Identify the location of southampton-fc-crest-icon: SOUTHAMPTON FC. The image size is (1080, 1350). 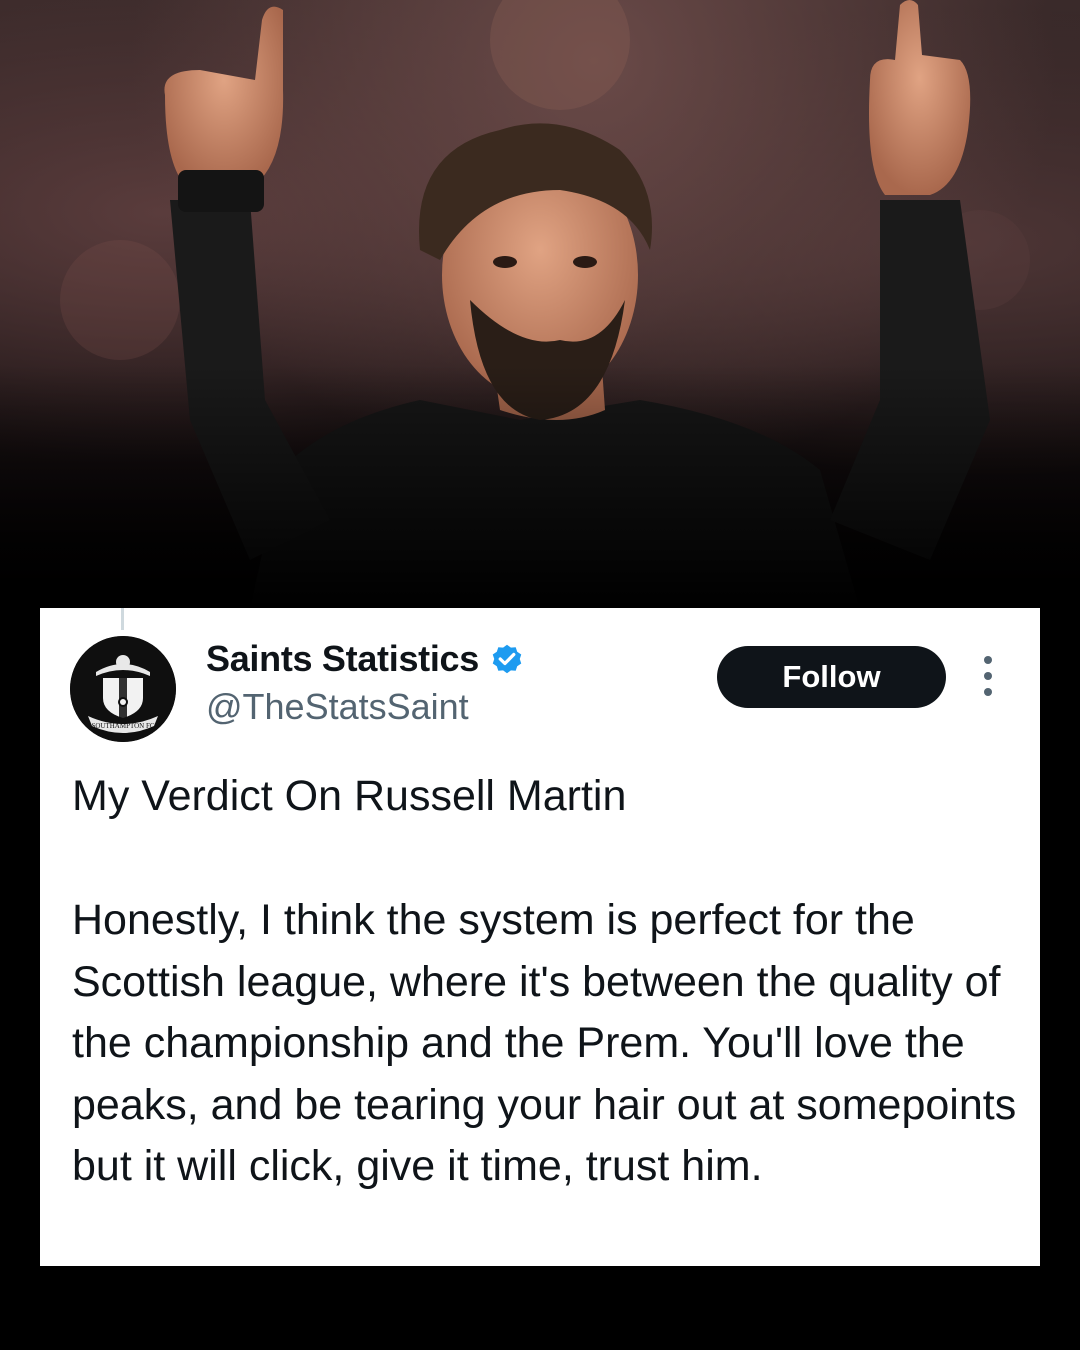
(123, 689).